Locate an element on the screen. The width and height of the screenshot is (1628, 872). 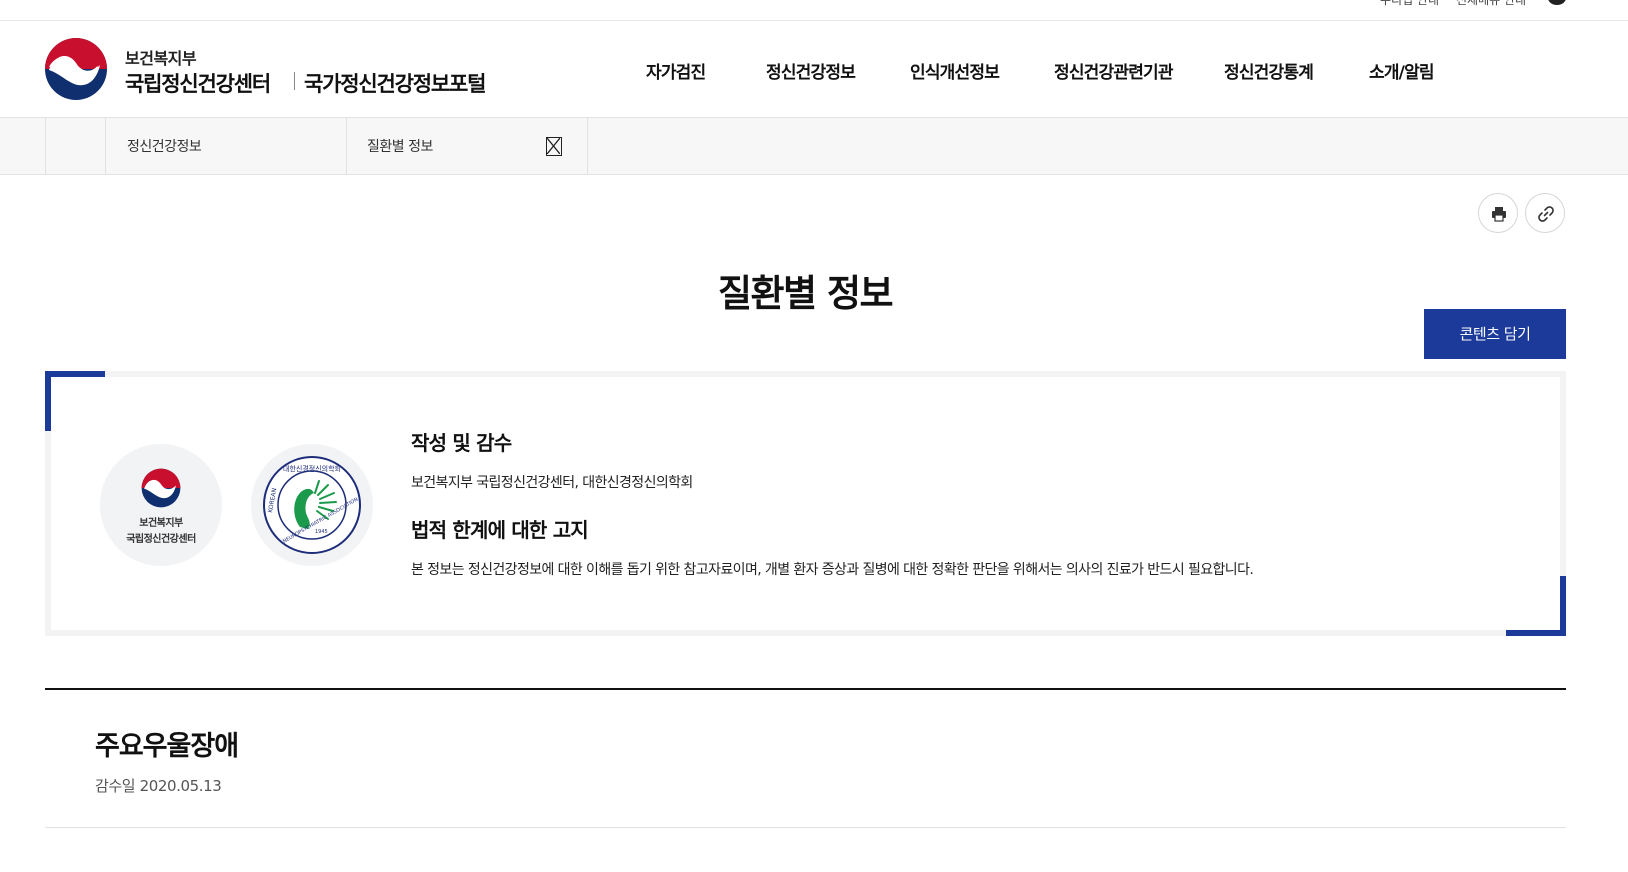
utility-link-allmenu: 전체메뉴 안내 is located at coordinates (1491, 4).